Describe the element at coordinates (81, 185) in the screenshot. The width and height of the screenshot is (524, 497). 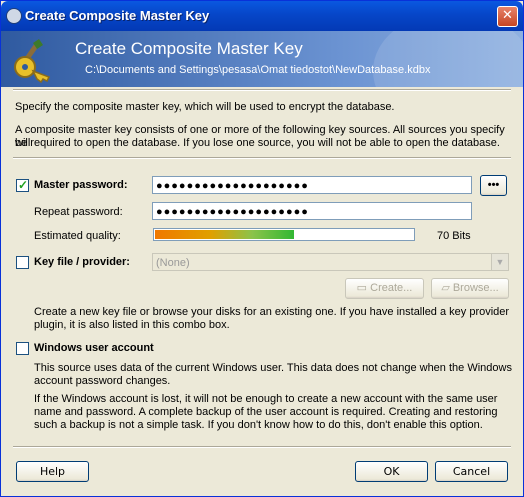
I see `master-password-label: Master password:` at that location.